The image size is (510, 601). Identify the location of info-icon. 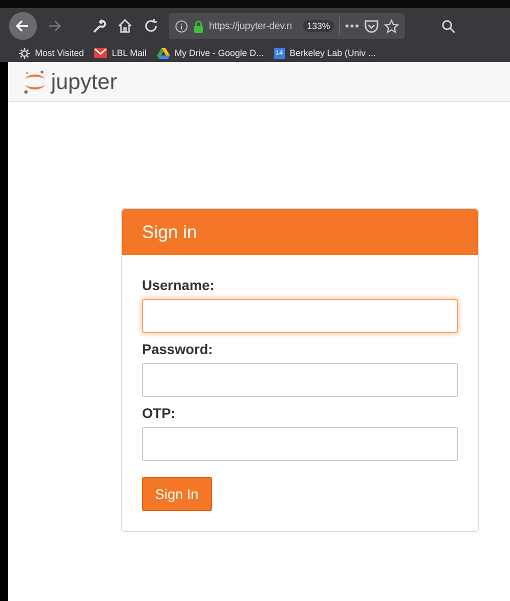
(181, 26).